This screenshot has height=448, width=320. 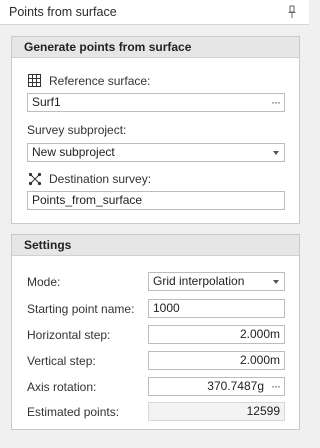 What do you see at coordinates (216, 334) in the screenshot?
I see `horizontal-step-field: 2.000m` at bounding box center [216, 334].